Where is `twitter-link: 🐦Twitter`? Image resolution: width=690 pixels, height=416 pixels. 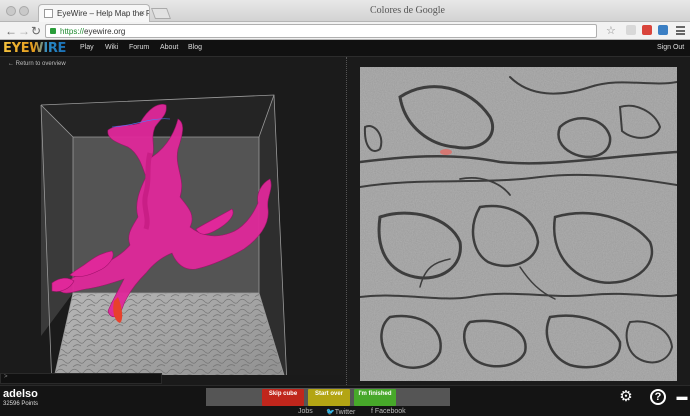
twitter-link: 🐦Twitter is located at coordinates (340, 412).